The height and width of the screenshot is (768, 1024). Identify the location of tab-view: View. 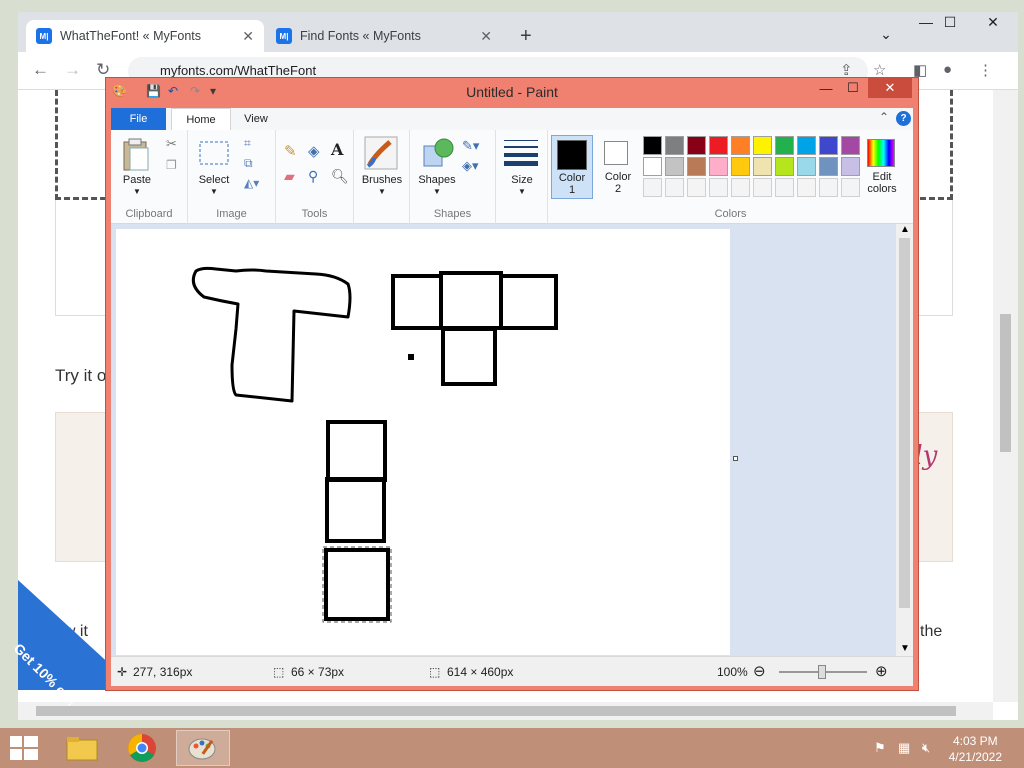
(256, 119).